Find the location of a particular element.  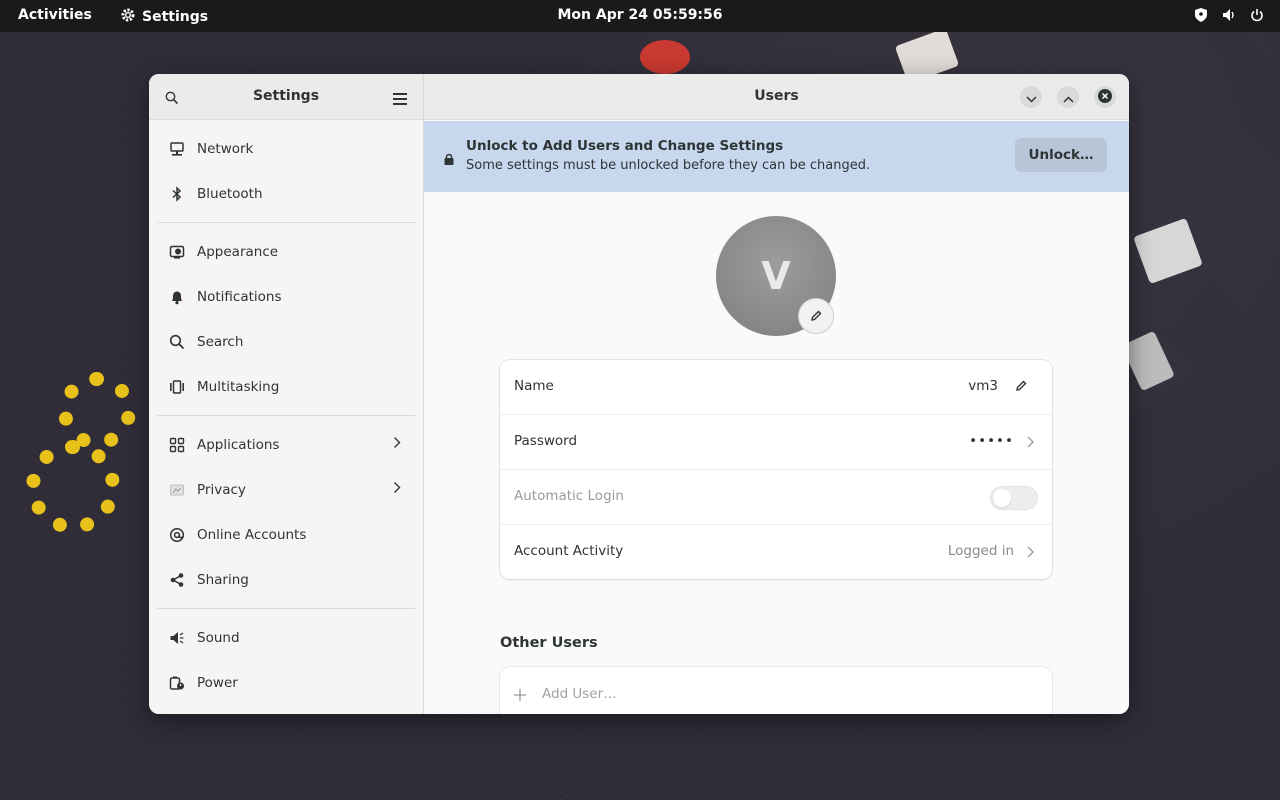

sidebar-item-appearance: Appearance is located at coordinates (286, 251).